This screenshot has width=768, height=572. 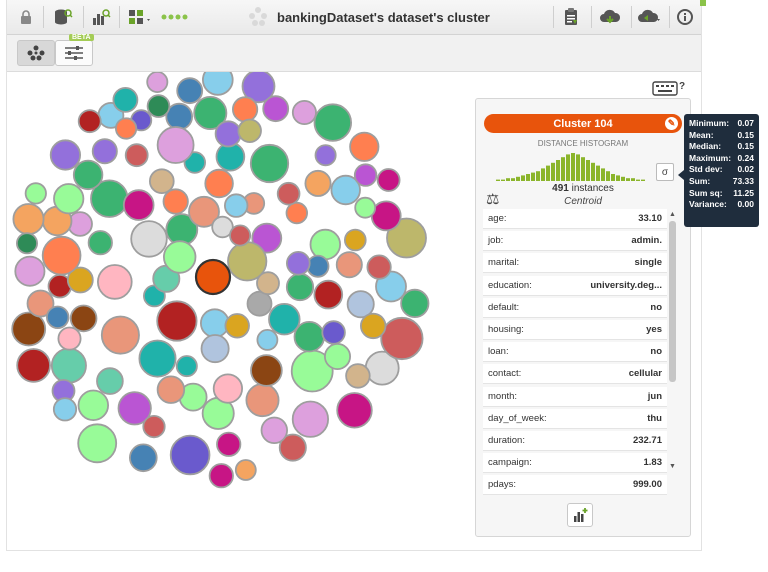 What do you see at coordinates (101, 17) in the screenshot?
I see `bar-chart-search-icon` at bounding box center [101, 17].